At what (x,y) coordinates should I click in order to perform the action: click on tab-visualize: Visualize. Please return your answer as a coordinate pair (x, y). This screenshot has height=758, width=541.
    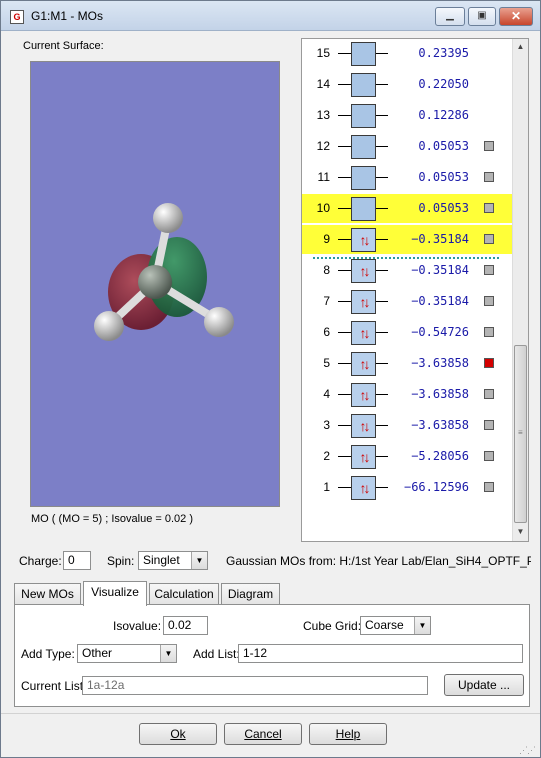
    Looking at the image, I should click on (115, 593).